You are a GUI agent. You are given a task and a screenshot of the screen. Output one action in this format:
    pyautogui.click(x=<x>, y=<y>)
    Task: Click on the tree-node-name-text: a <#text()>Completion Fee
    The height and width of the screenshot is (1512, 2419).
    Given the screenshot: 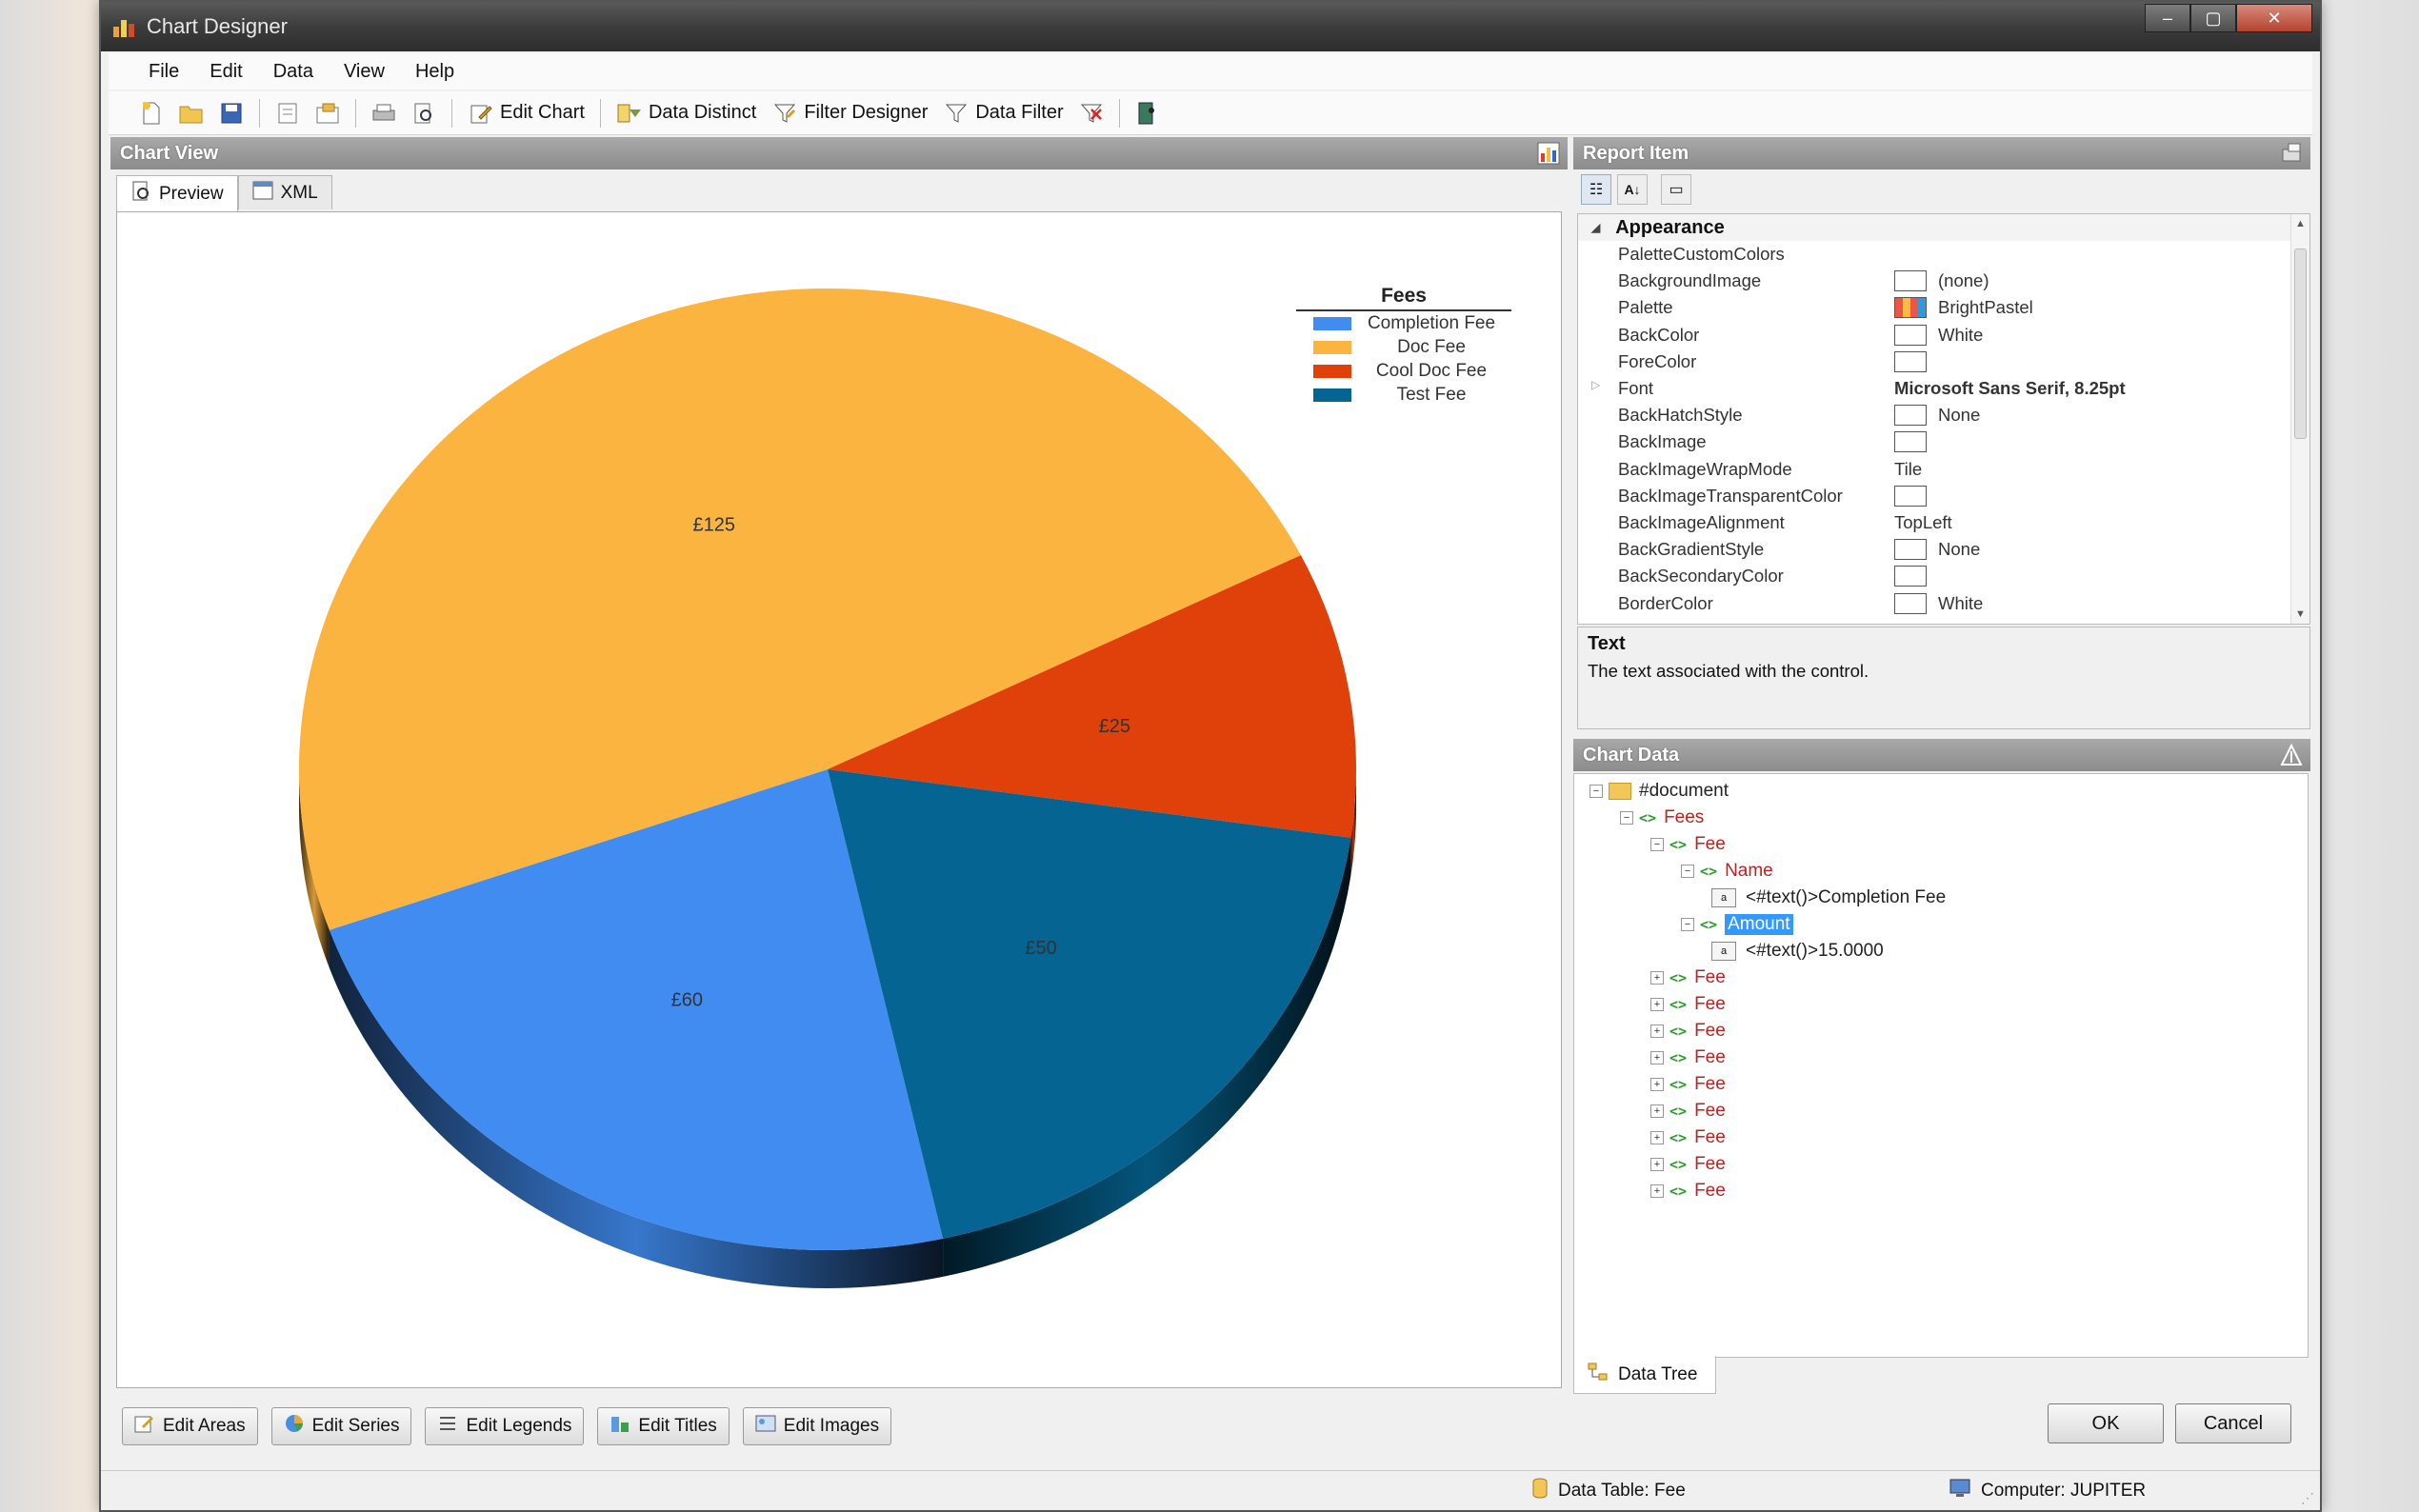 What is the action you would take?
    pyautogui.click(x=1828, y=898)
    